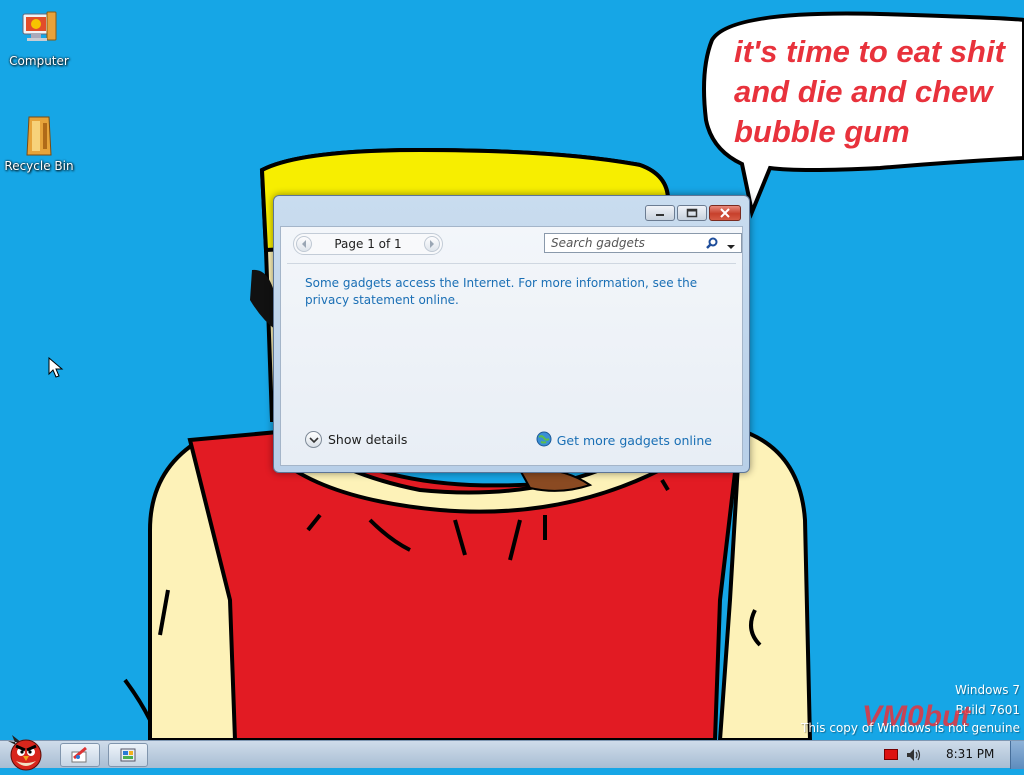  What do you see at coordinates (1017, 755) in the screenshot?
I see `show-desktop-button` at bounding box center [1017, 755].